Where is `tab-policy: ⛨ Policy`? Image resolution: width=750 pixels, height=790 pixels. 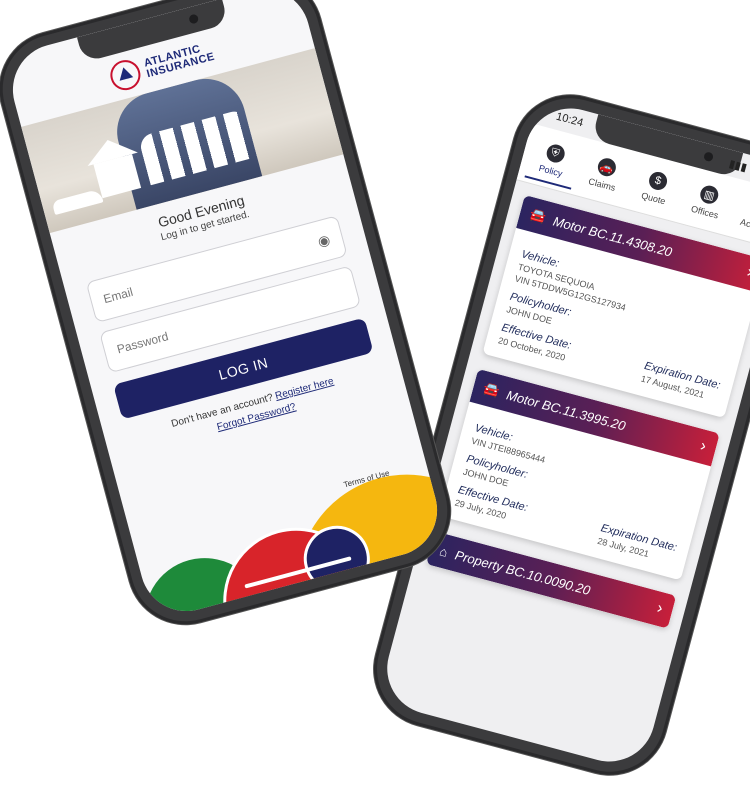 tab-policy: ⛨ Policy is located at coordinates (552, 164).